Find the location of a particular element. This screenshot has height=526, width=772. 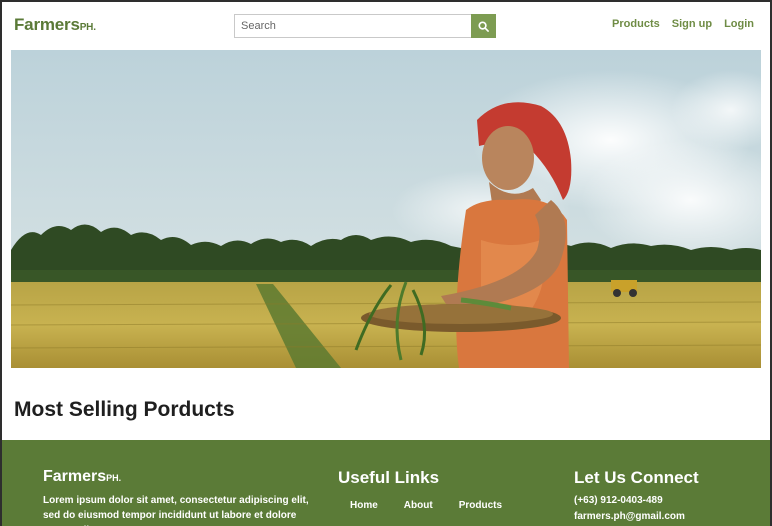

brand-suffix: PH. is located at coordinates (87, 27).